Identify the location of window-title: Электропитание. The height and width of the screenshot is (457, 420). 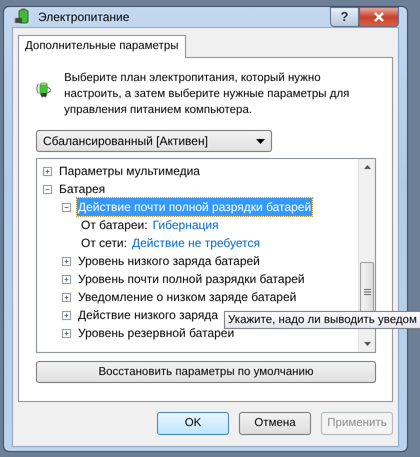
(84, 17).